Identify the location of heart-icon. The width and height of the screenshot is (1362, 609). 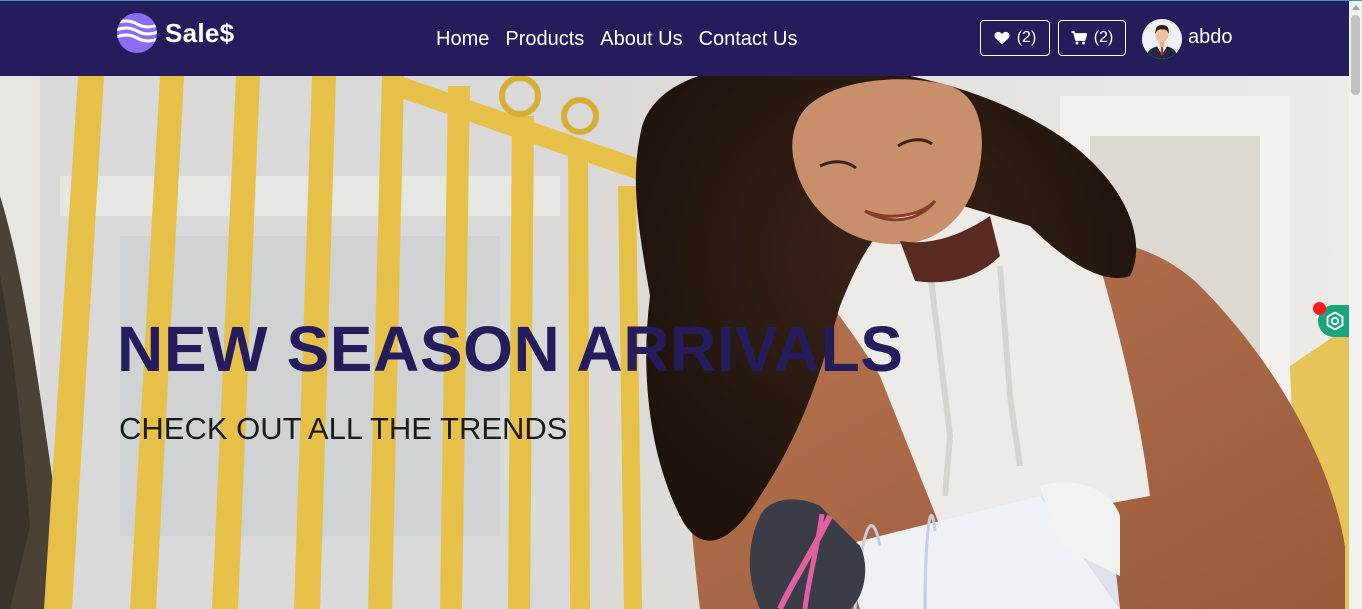
(1002, 38).